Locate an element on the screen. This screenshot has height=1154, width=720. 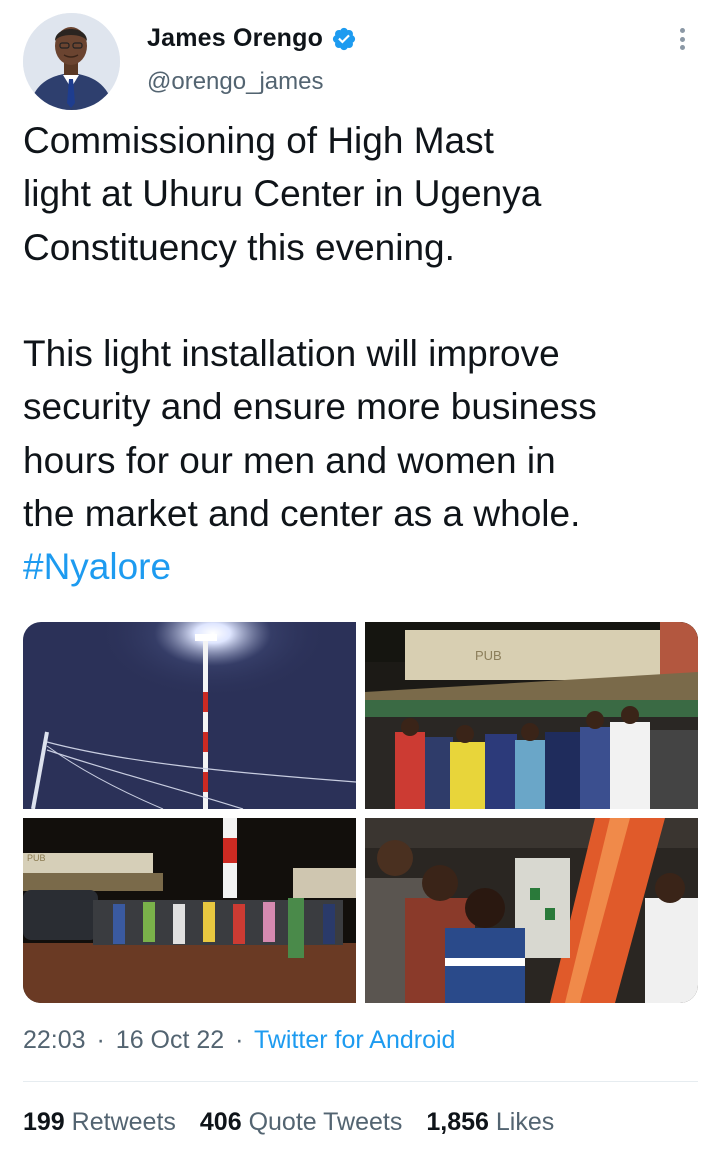
quote-tweets-label: Quote Tweets is located at coordinates (325, 1122).